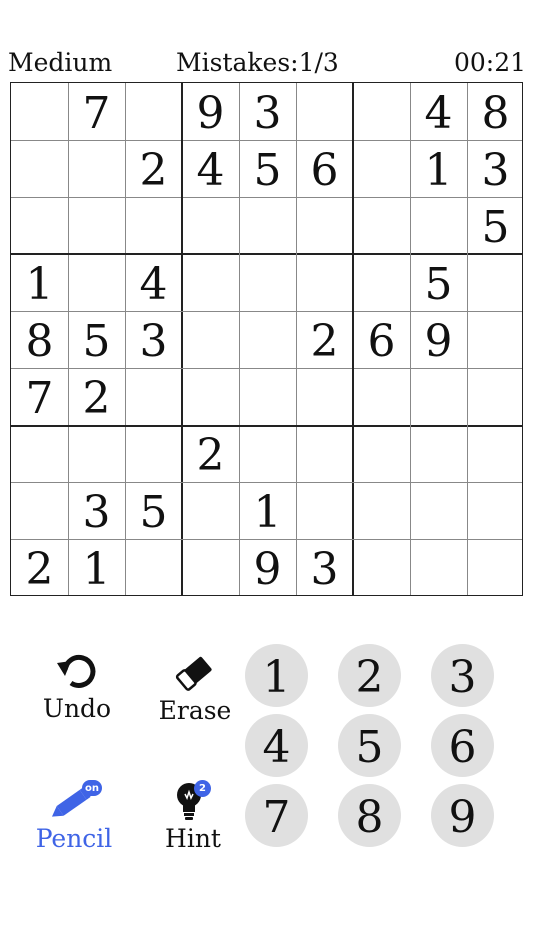 The height and width of the screenshot is (950, 534). I want to click on cell-r3c6, so click(324, 225).